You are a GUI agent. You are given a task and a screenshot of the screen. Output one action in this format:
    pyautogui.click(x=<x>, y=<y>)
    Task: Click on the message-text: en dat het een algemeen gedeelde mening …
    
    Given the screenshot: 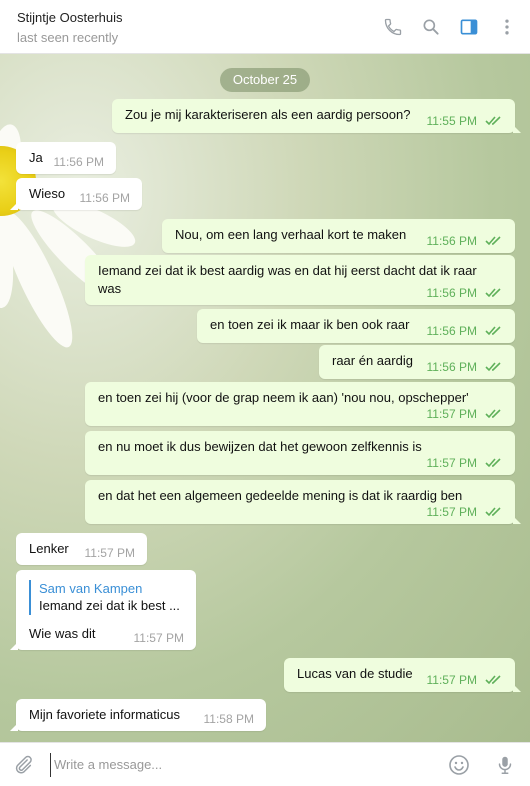 What is the action you would take?
    pyautogui.click(x=280, y=495)
    